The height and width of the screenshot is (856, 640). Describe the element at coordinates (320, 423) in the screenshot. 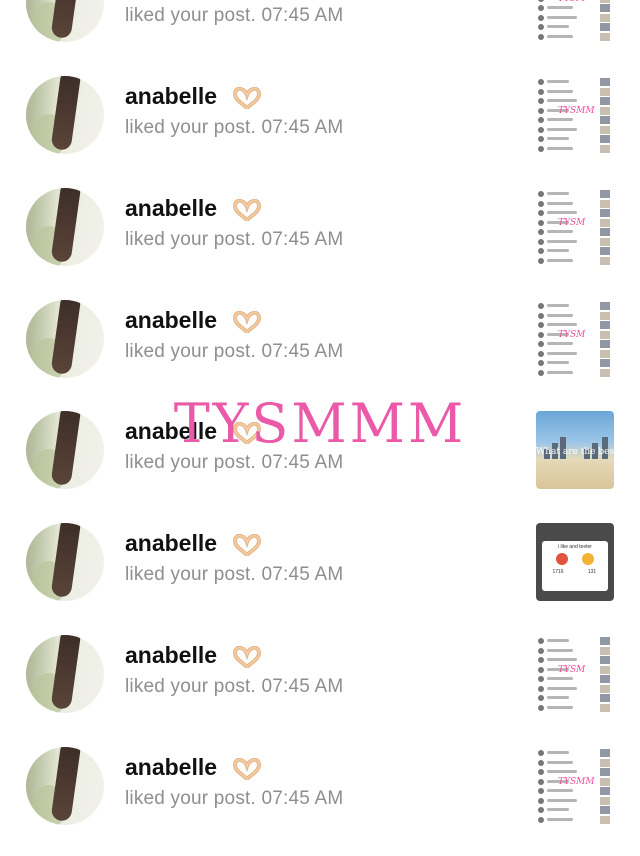

I see `overlay-text: TYSMMM` at that location.